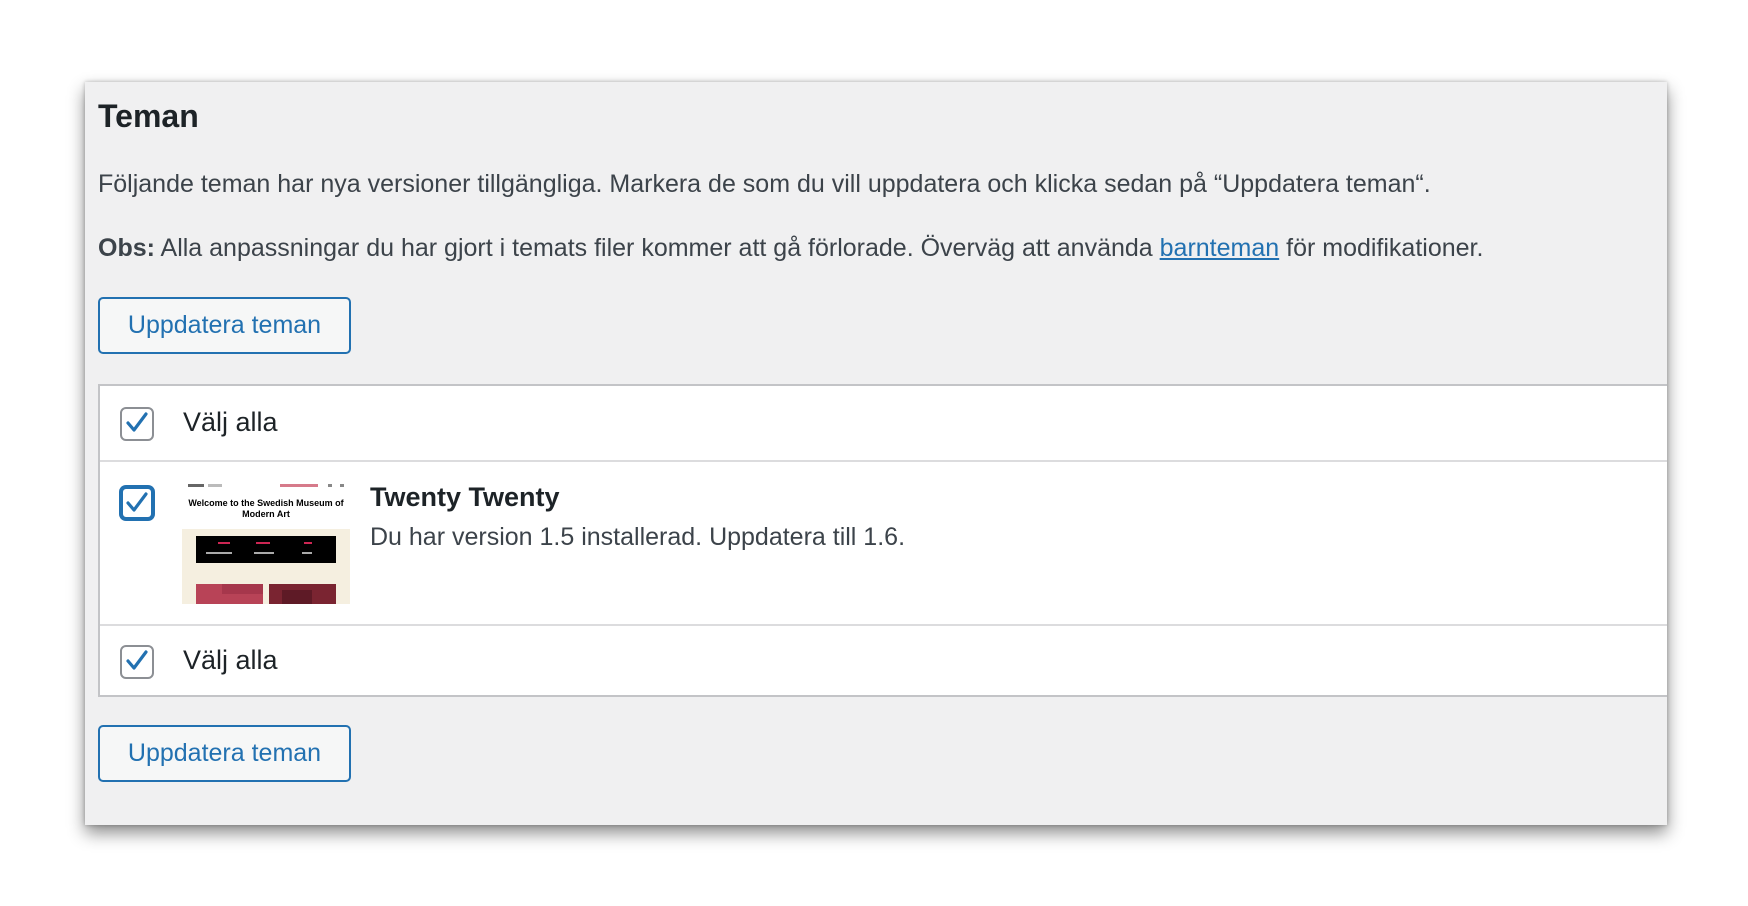 This screenshot has width=1748, height=906. What do you see at coordinates (1220, 248) in the screenshot?
I see `child-themes-link: barnteman` at bounding box center [1220, 248].